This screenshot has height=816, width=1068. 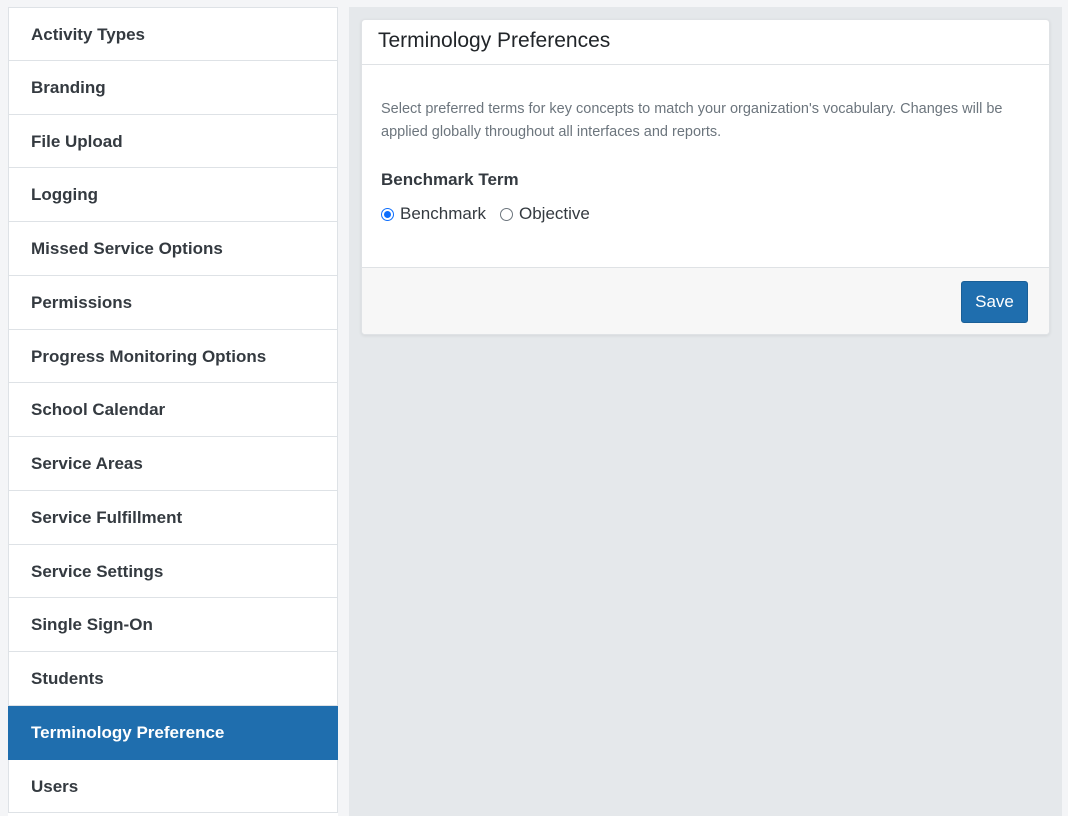 What do you see at coordinates (443, 213) in the screenshot?
I see `radio-option-benchmark-label: Benchmark` at bounding box center [443, 213].